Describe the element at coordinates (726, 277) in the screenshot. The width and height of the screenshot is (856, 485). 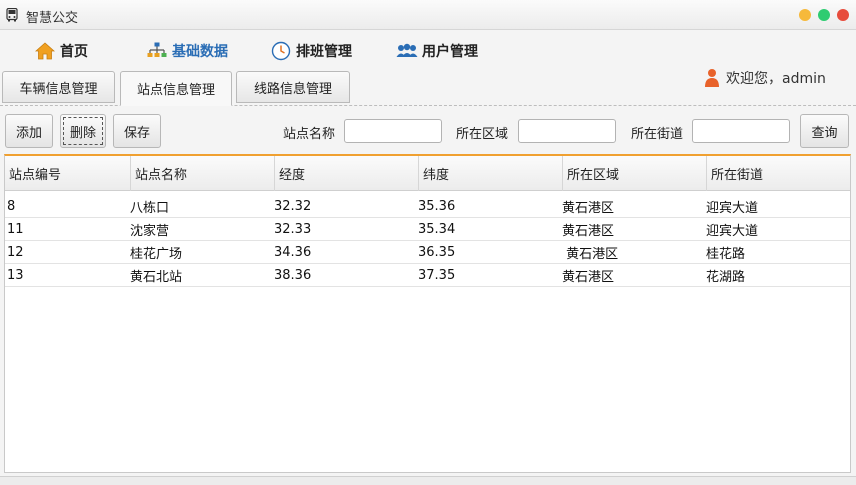
I see `cell-street: 花湖路` at that location.